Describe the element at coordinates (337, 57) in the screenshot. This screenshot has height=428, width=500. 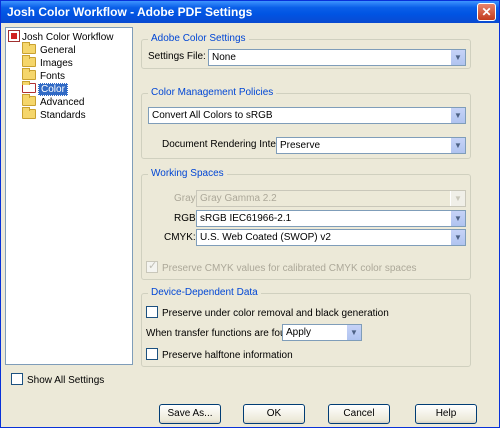
I see `settings-file-select: None ▼` at that location.